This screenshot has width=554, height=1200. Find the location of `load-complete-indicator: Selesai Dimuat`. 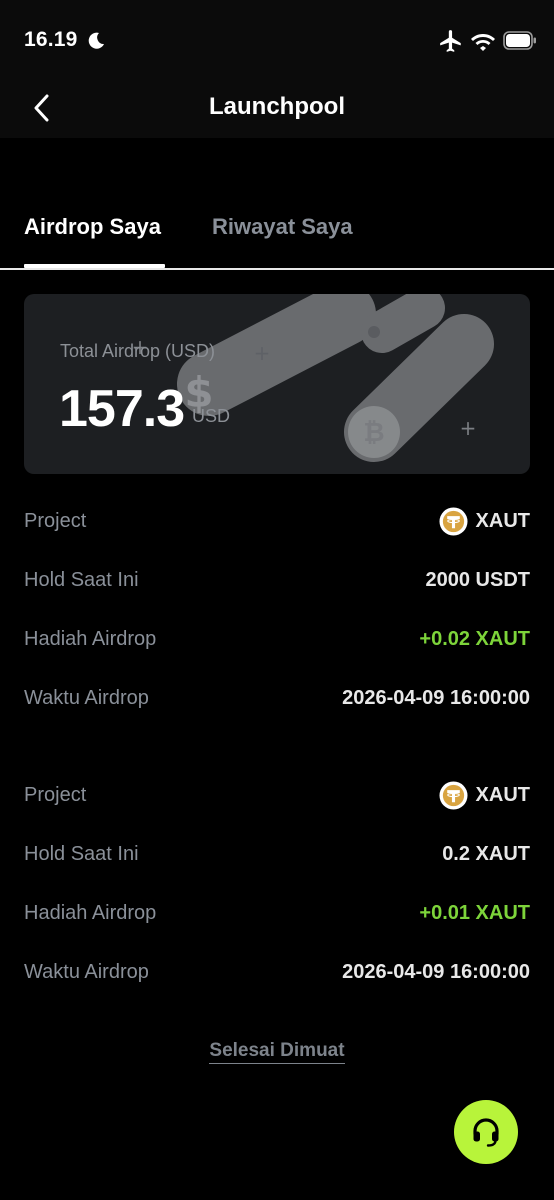

load-complete-indicator: Selesai Dimuat is located at coordinates (277, 1052).